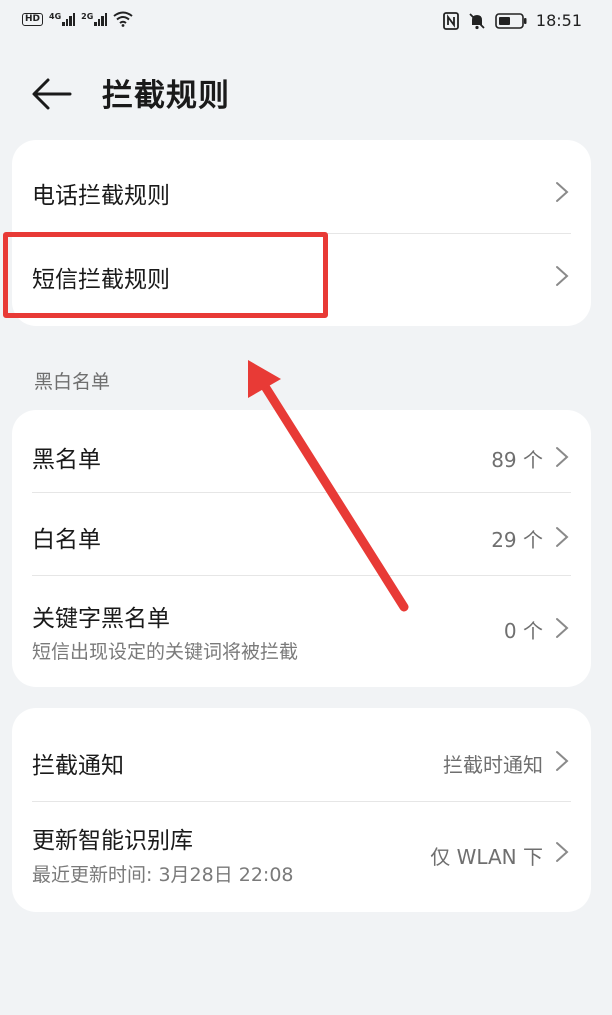 This screenshot has width=612, height=1015. I want to click on status-time: 18:51, so click(558, 20).